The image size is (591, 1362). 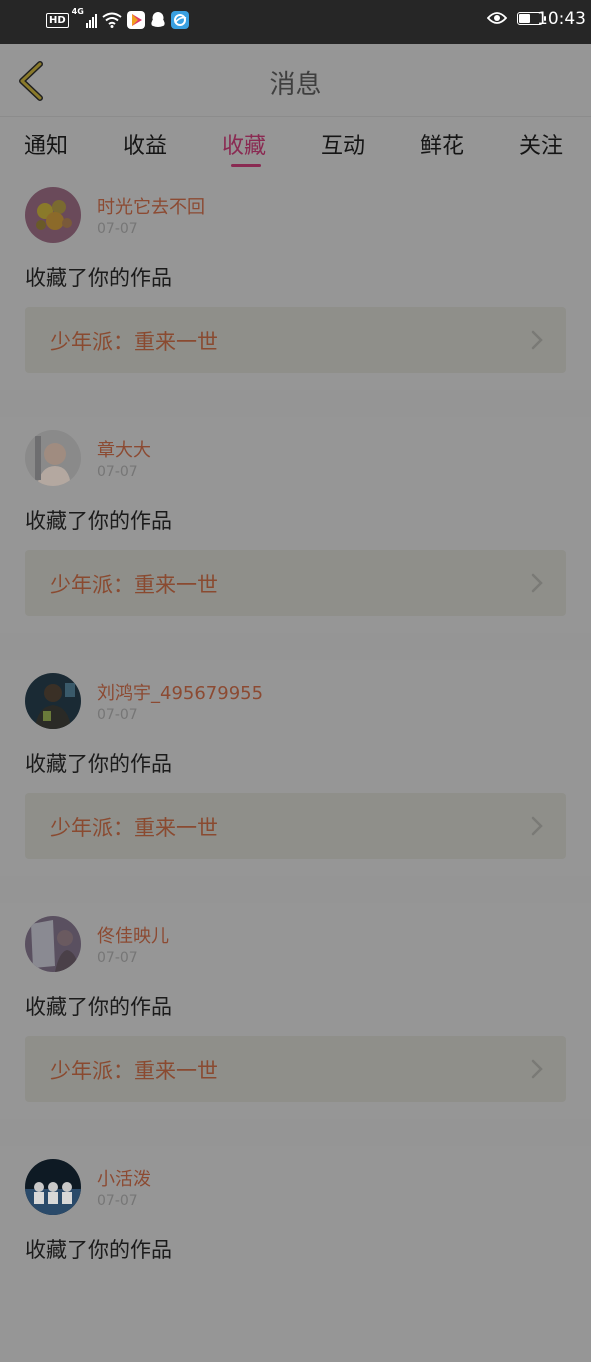 I want to click on qq-icon, so click(x=158, y=19).